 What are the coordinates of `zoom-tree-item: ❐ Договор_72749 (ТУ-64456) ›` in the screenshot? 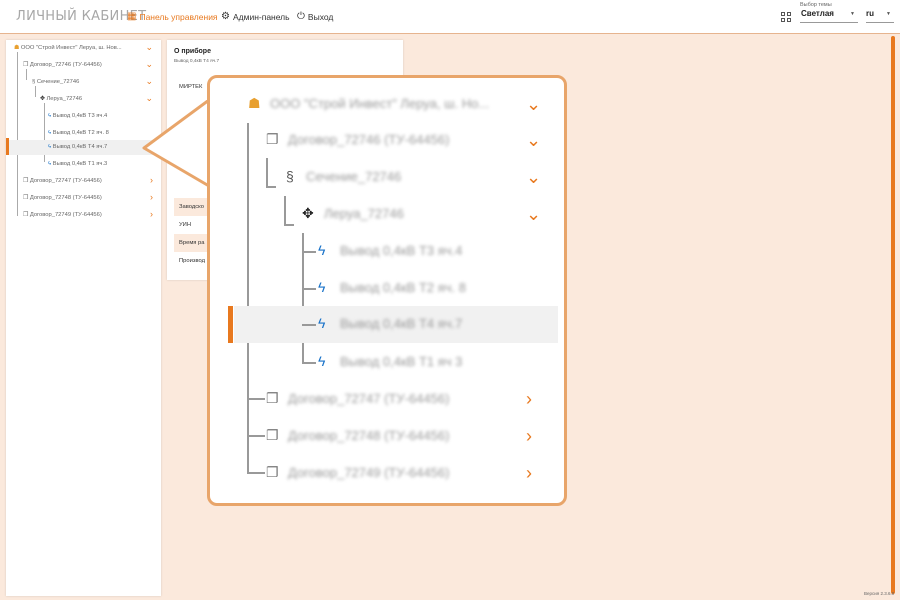 It's located at (387, 473).